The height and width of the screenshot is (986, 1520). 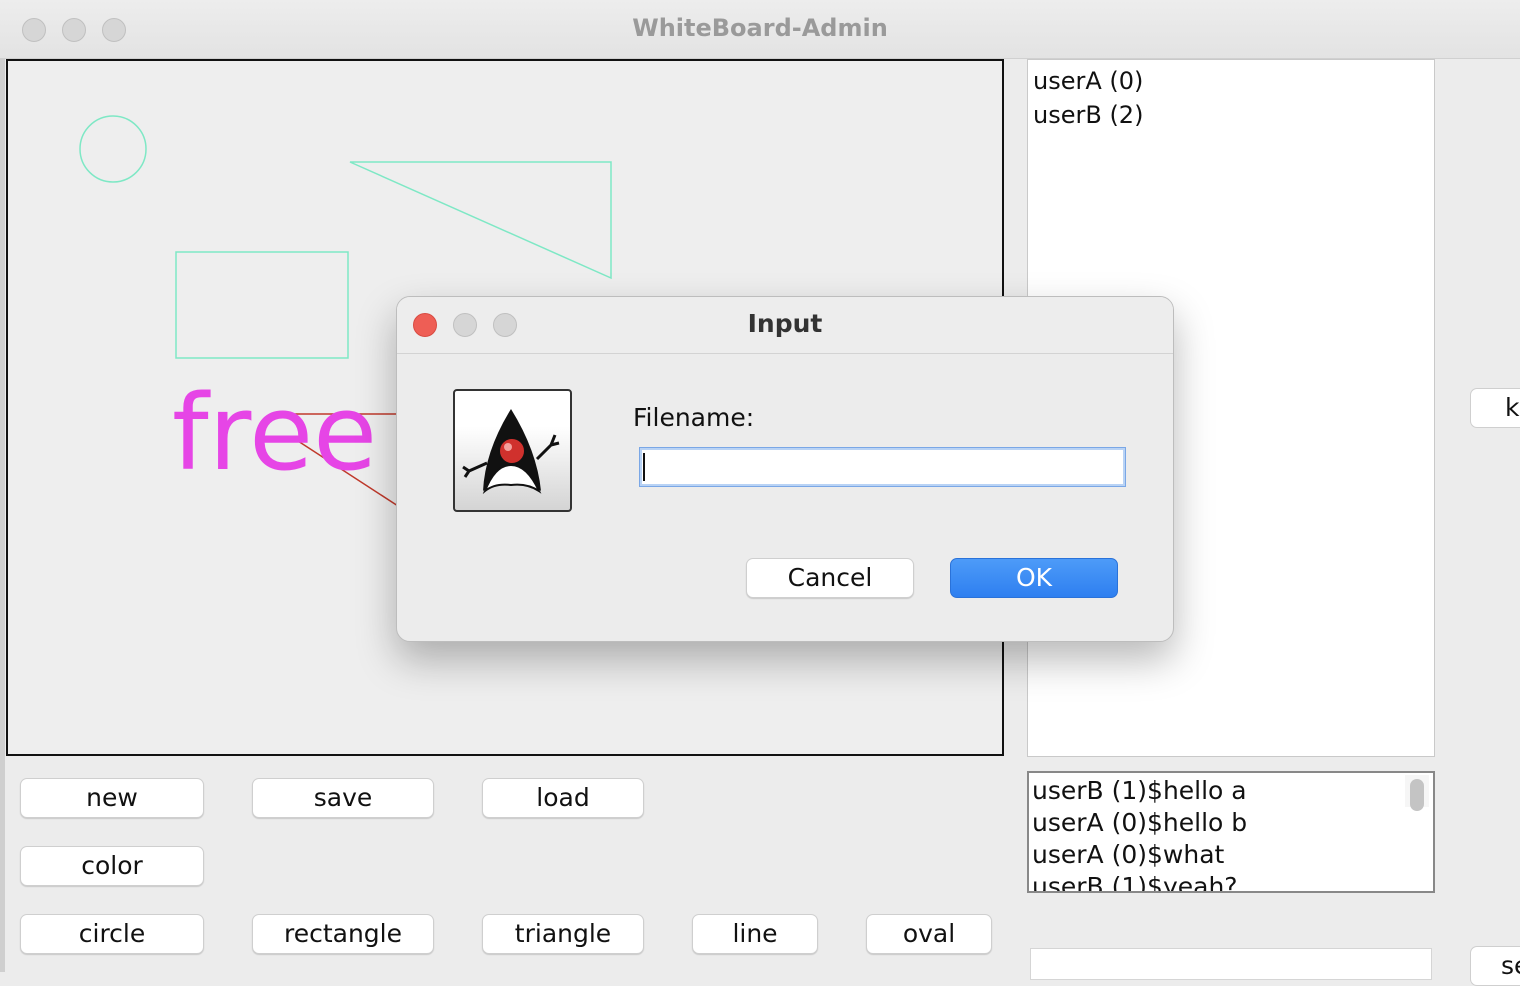 What do you see at coordinates (1495, 408) in the screenshot?
I see `kick-button: k` at bounding box center [1495, 408].